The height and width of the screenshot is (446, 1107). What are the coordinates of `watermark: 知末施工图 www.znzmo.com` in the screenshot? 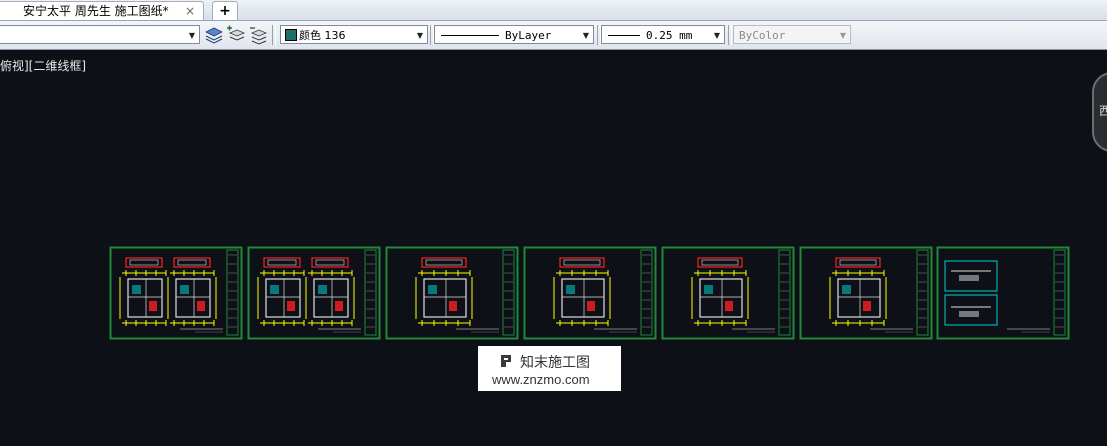 It's located at (549, 368).